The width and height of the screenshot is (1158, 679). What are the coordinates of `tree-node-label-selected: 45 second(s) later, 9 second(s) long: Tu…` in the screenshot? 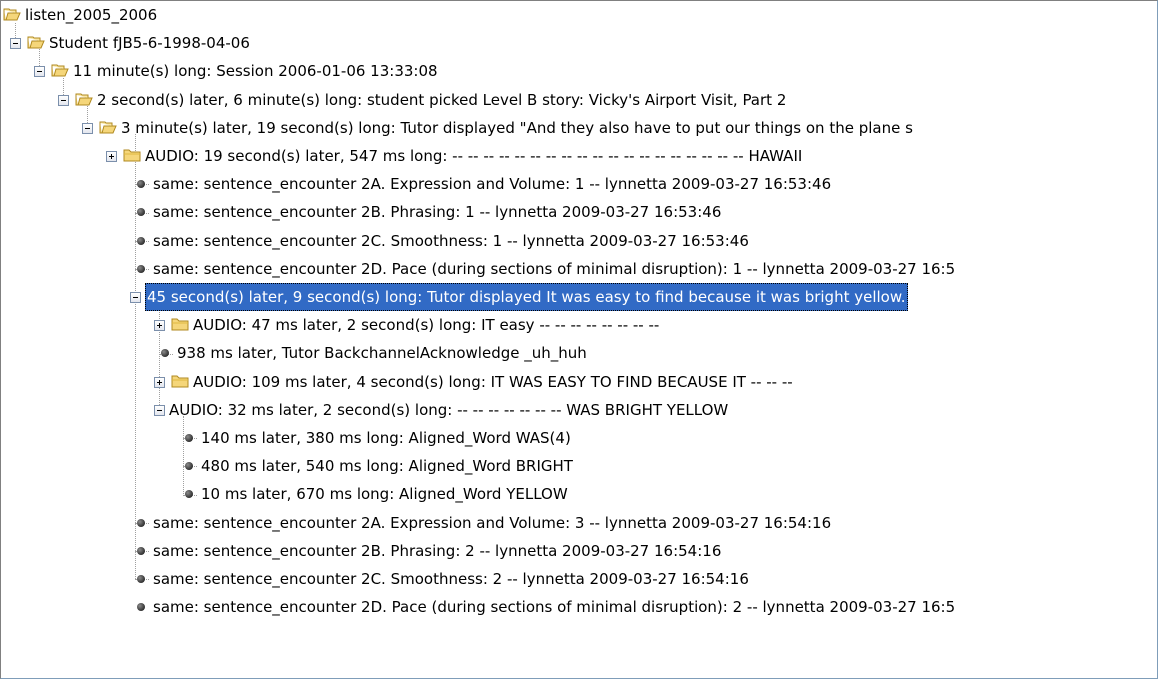 It's located at (526, 297).